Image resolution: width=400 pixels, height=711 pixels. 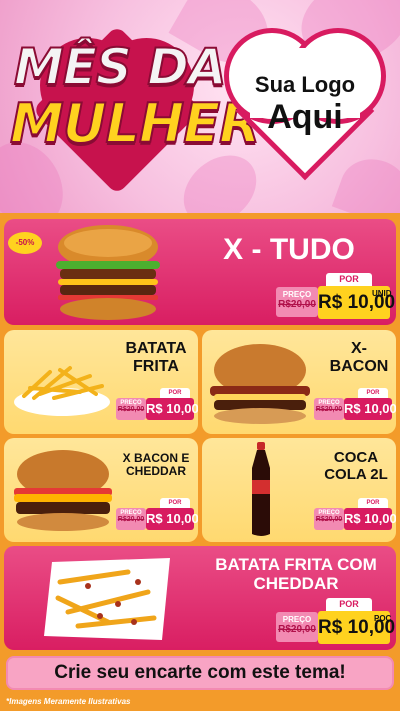 I want to click on footnote: *Imagens Meramente Ilustrativas, so click(x=68, y=701).